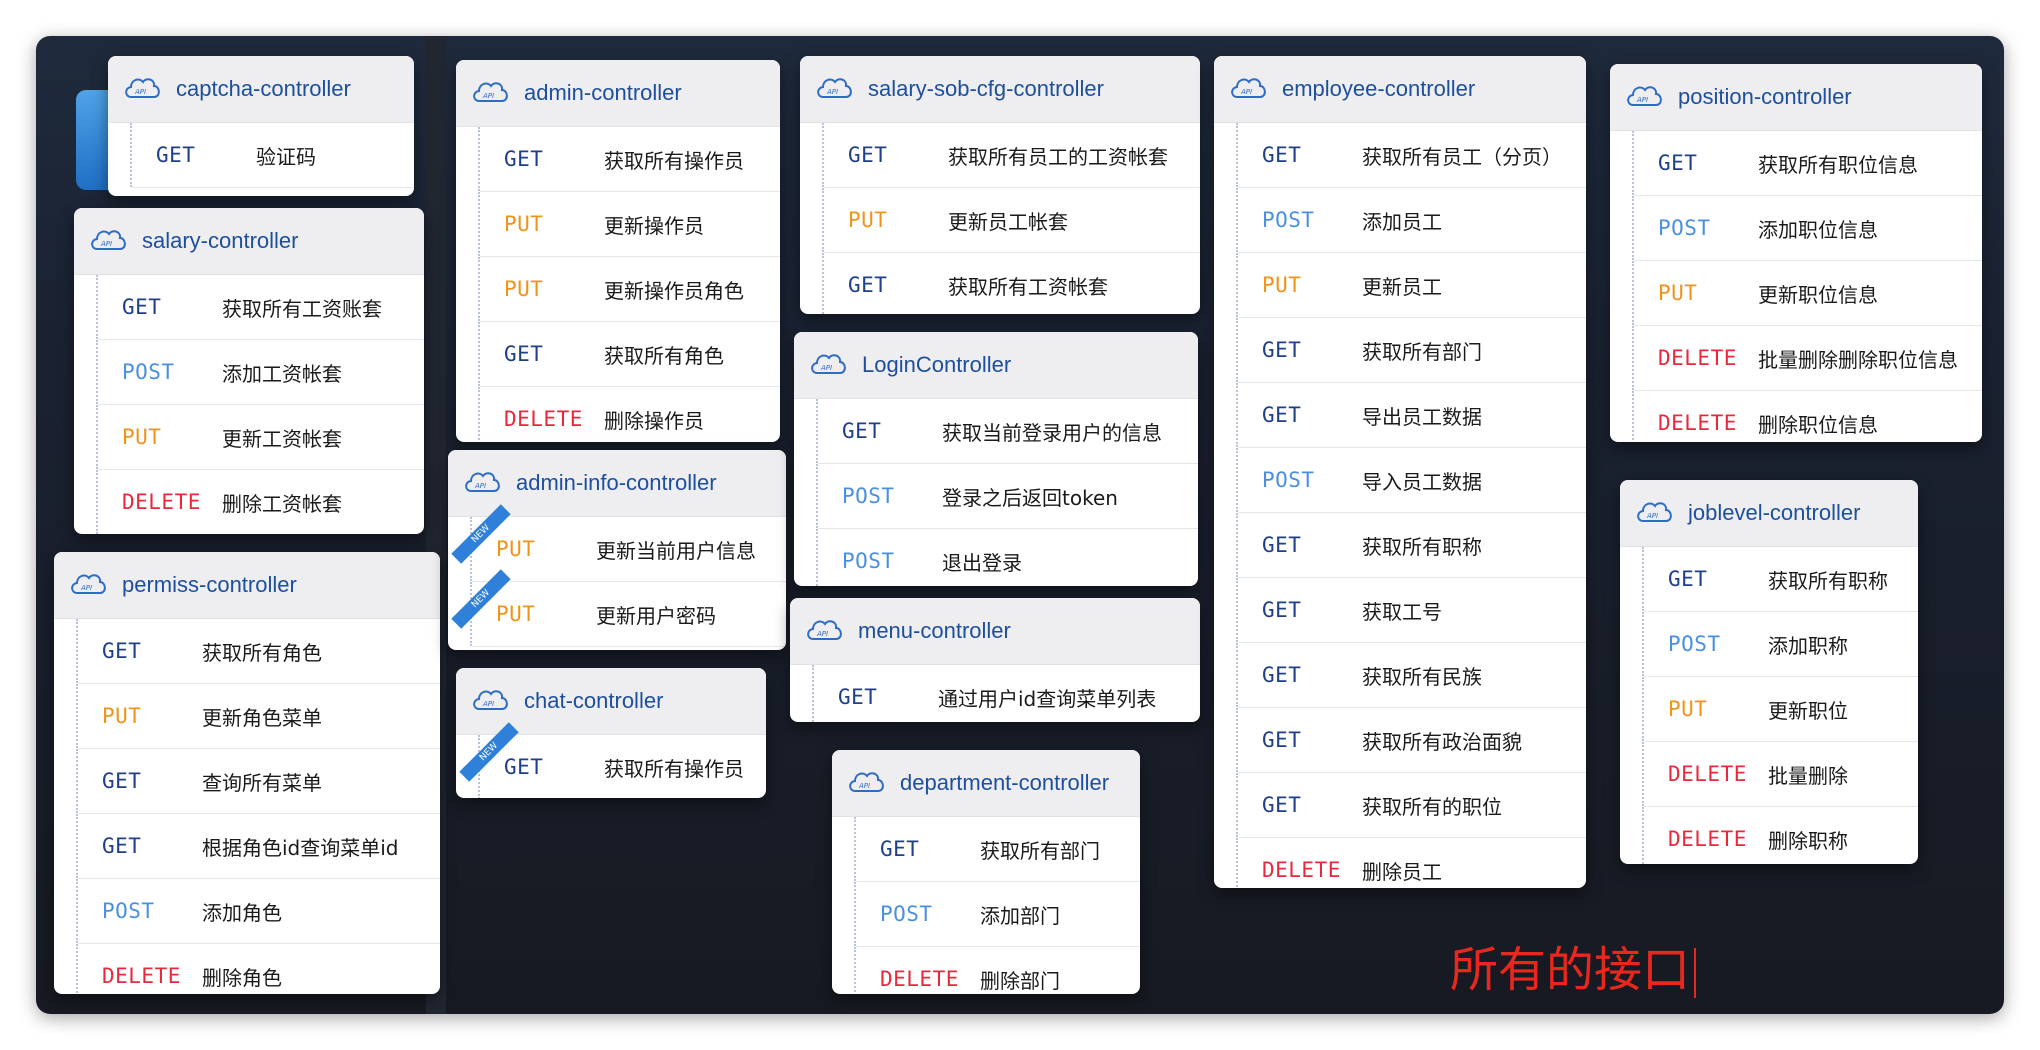 The width and height of the screenshot is (2040, 1050). What do you see at coordinates (260, 372) in the screenshot?
I see `endpoint-row: POST 添加工资帐套` at bounding box center [260, 372].